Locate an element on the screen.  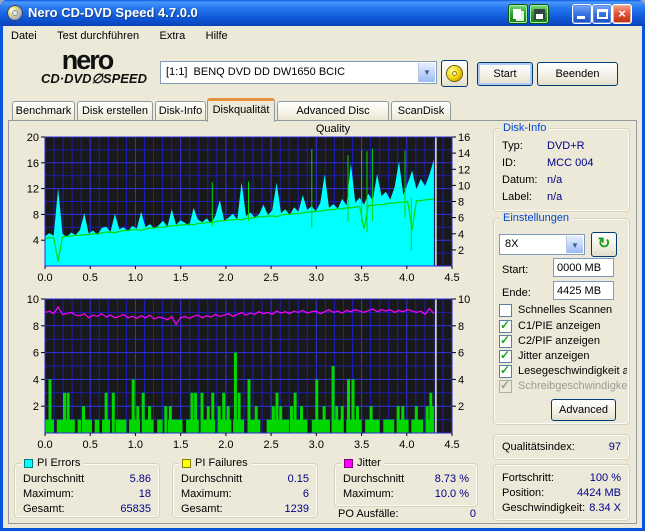
svg-text: 10 is located at coordinates (464, 186).